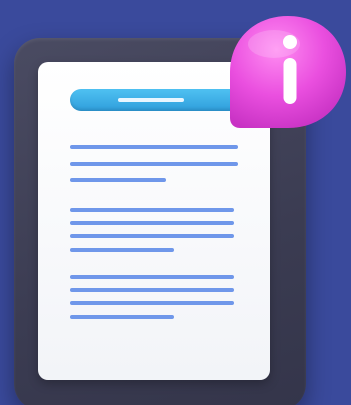  Describe the element at coordinates (151, 100) in the screenshot. I see `document-header-line` at that location.